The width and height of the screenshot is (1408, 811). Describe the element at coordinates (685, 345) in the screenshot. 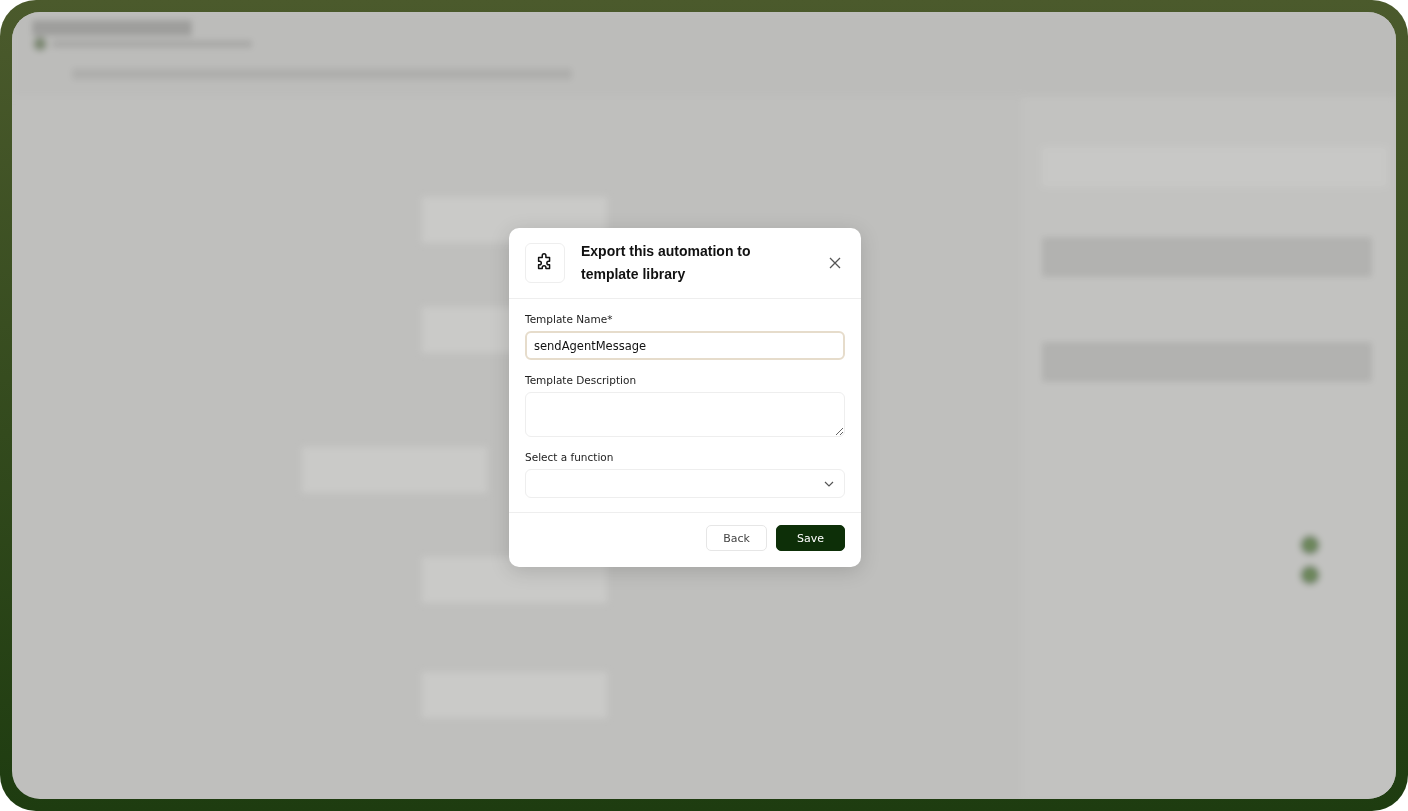

I see `name-input: sendAgentMessage` at that location.